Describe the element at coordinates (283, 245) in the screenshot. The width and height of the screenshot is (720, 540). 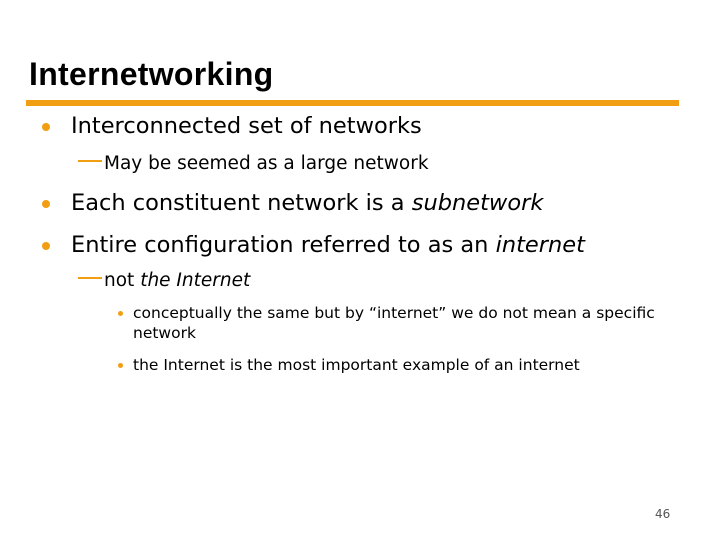
I see `bullet-text-plain: Entire configuration referred to as an` at that location.